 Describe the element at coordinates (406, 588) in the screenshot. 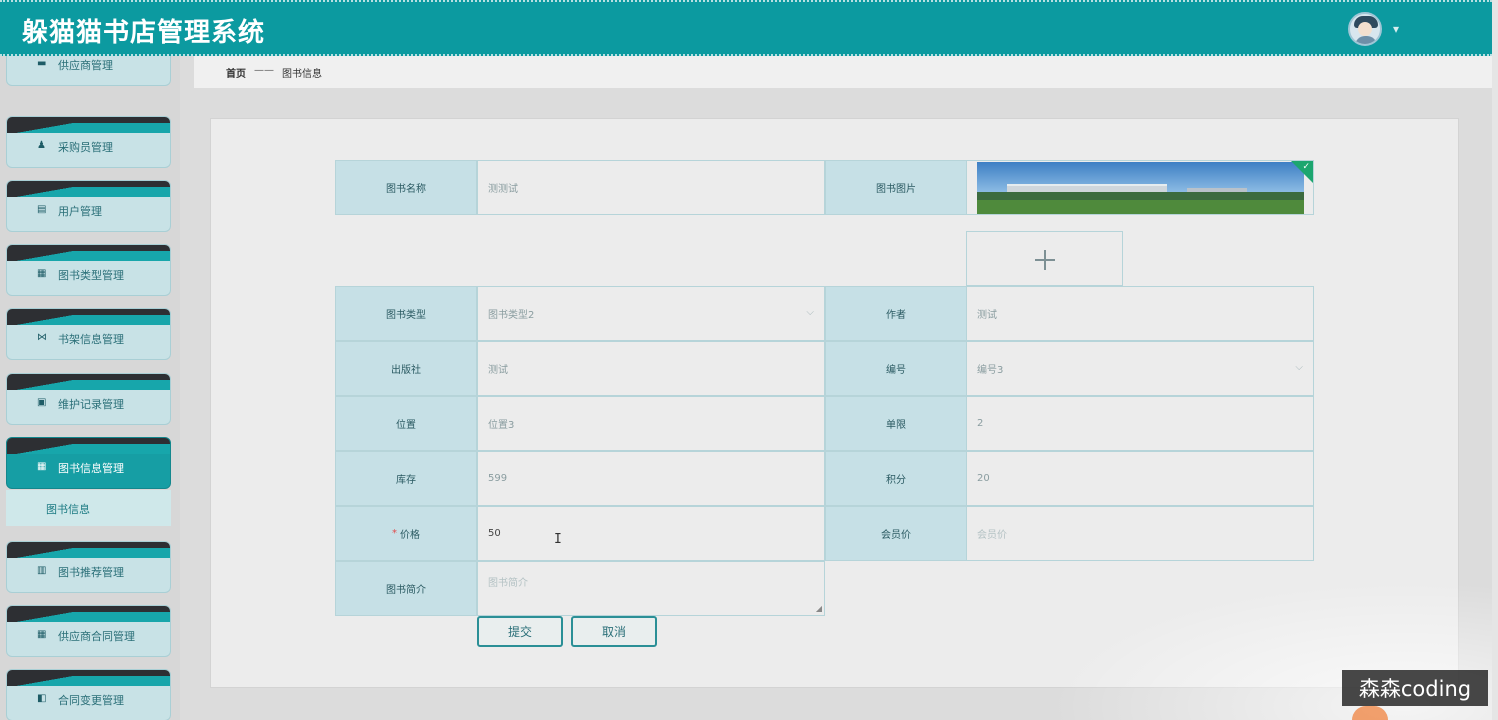

I see `intro-label: 图书简介` at that location.